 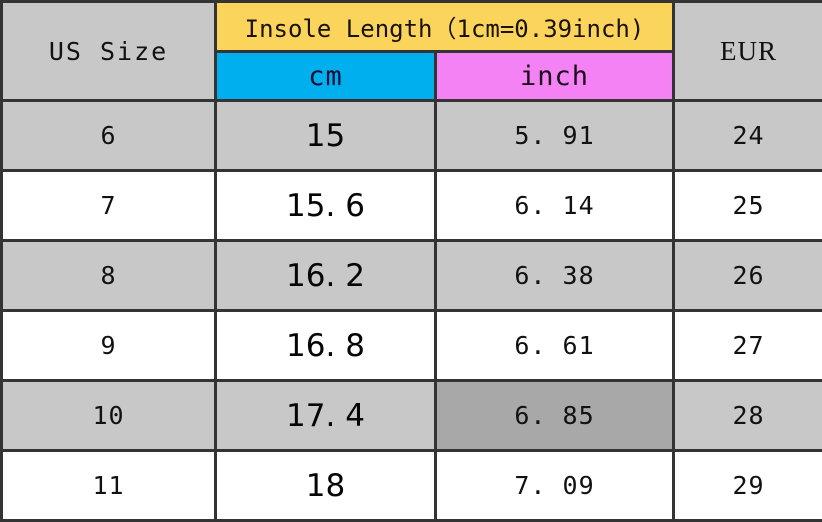 What do you see at coordinates (326, 416) in the screenshot?
I see `cell-insole-cm: 17. 4` at bounding box center [326, 416].